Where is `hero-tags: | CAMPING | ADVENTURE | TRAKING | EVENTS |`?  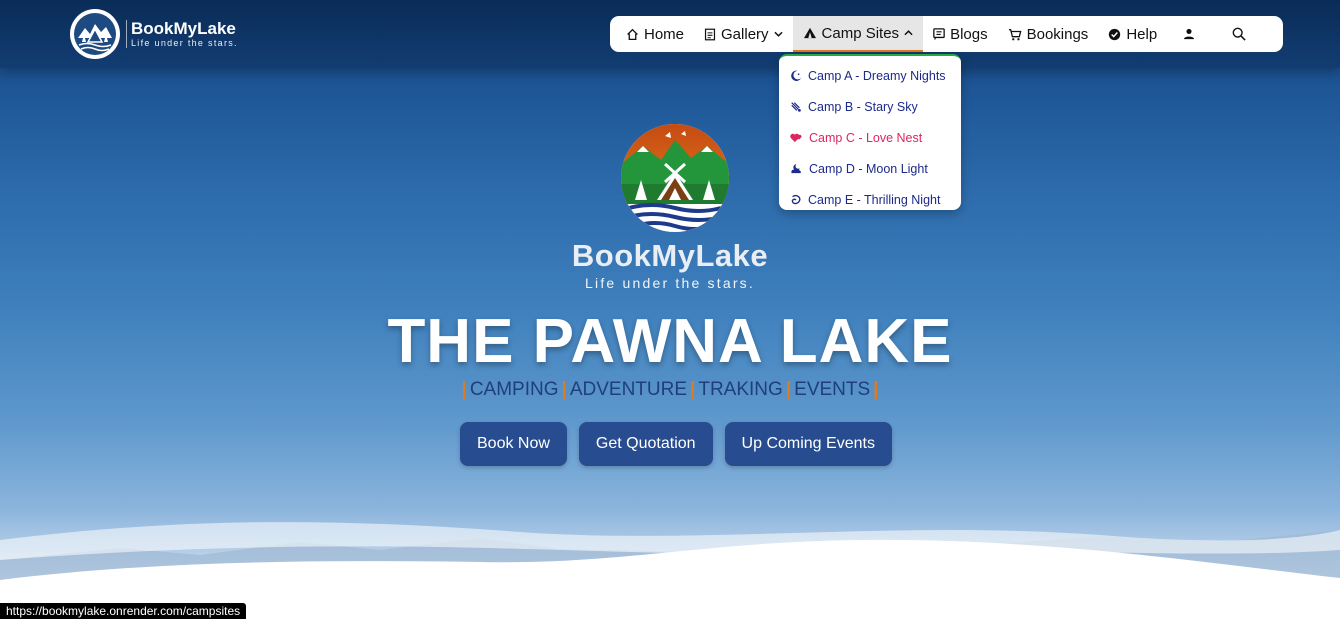
hero-tags: | CAMPING | ADVENTURE | TRAKING | EVENTS | is located at coordinates (670, 389).